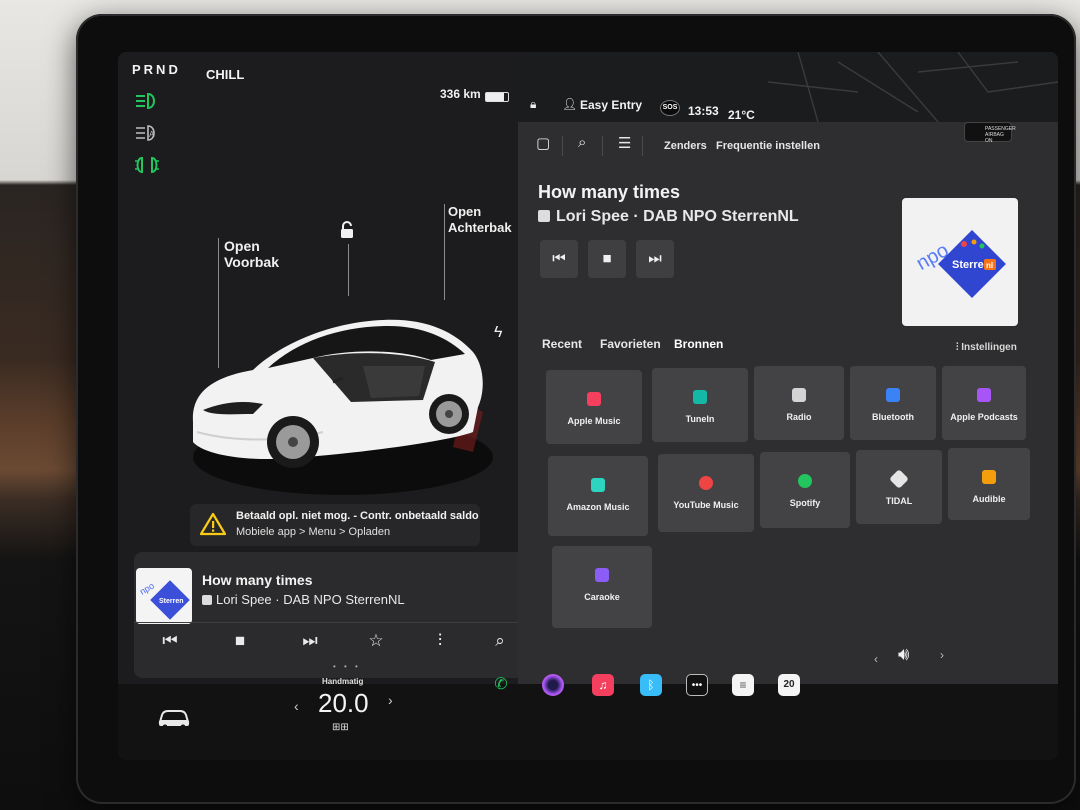 This screenshot has width=1080, height=810. What do you see at coordinates (989, 499) in the screenshot?
I see `source-label: Audible` at bounding box center [989, 499].